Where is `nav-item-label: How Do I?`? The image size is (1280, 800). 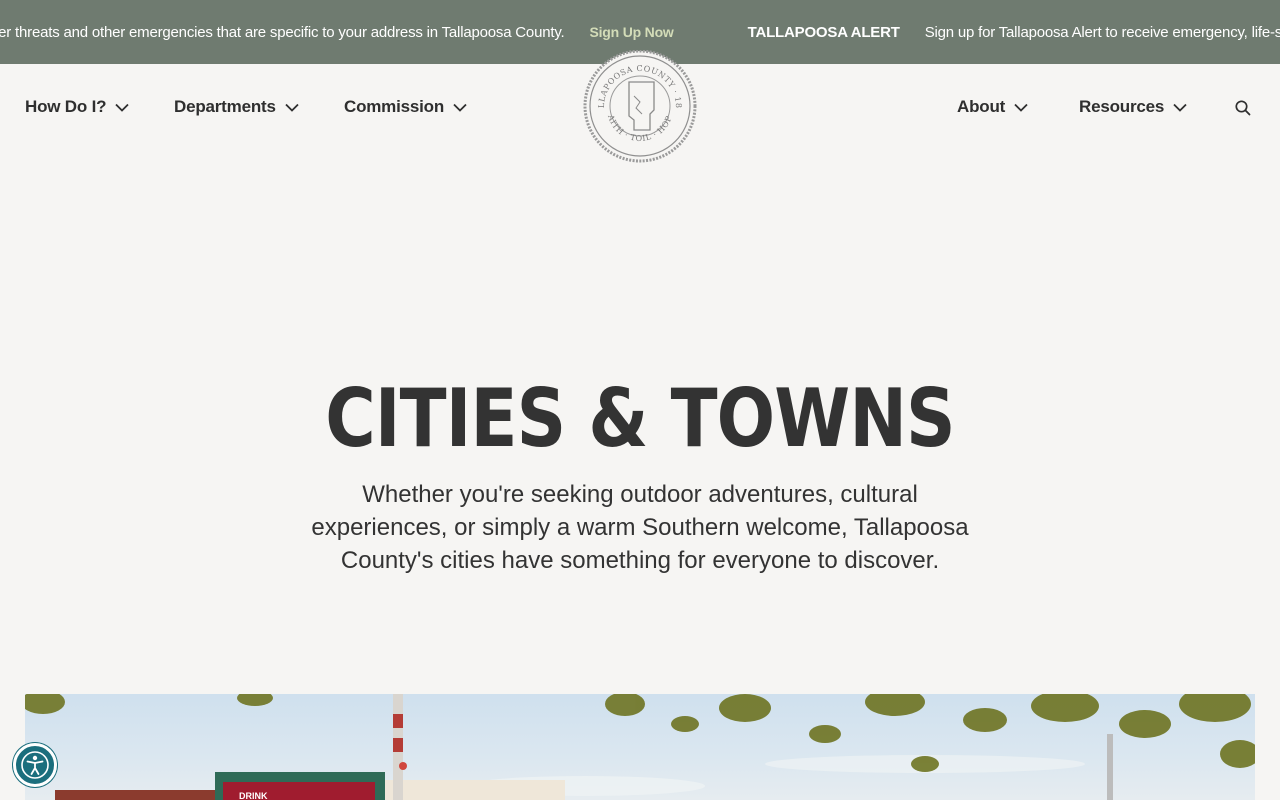
nav-item-label: How Do I? is located at coordinates (66, 106).